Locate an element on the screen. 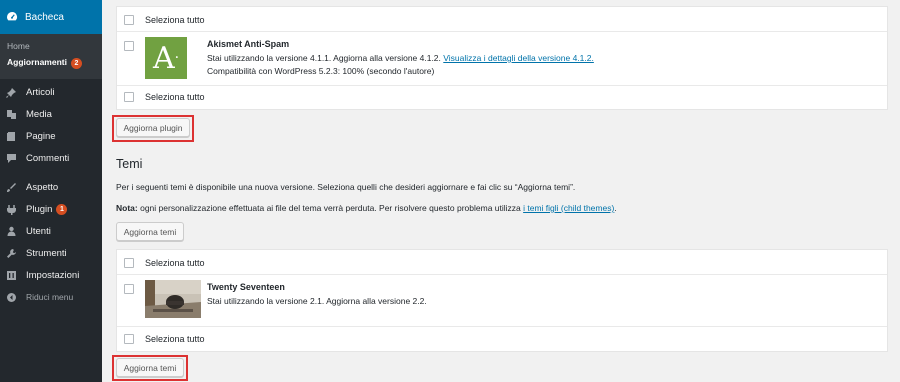 The width and height of the screenshot is (900, 382). dashboard-icon is located at coordinates (12, 17).